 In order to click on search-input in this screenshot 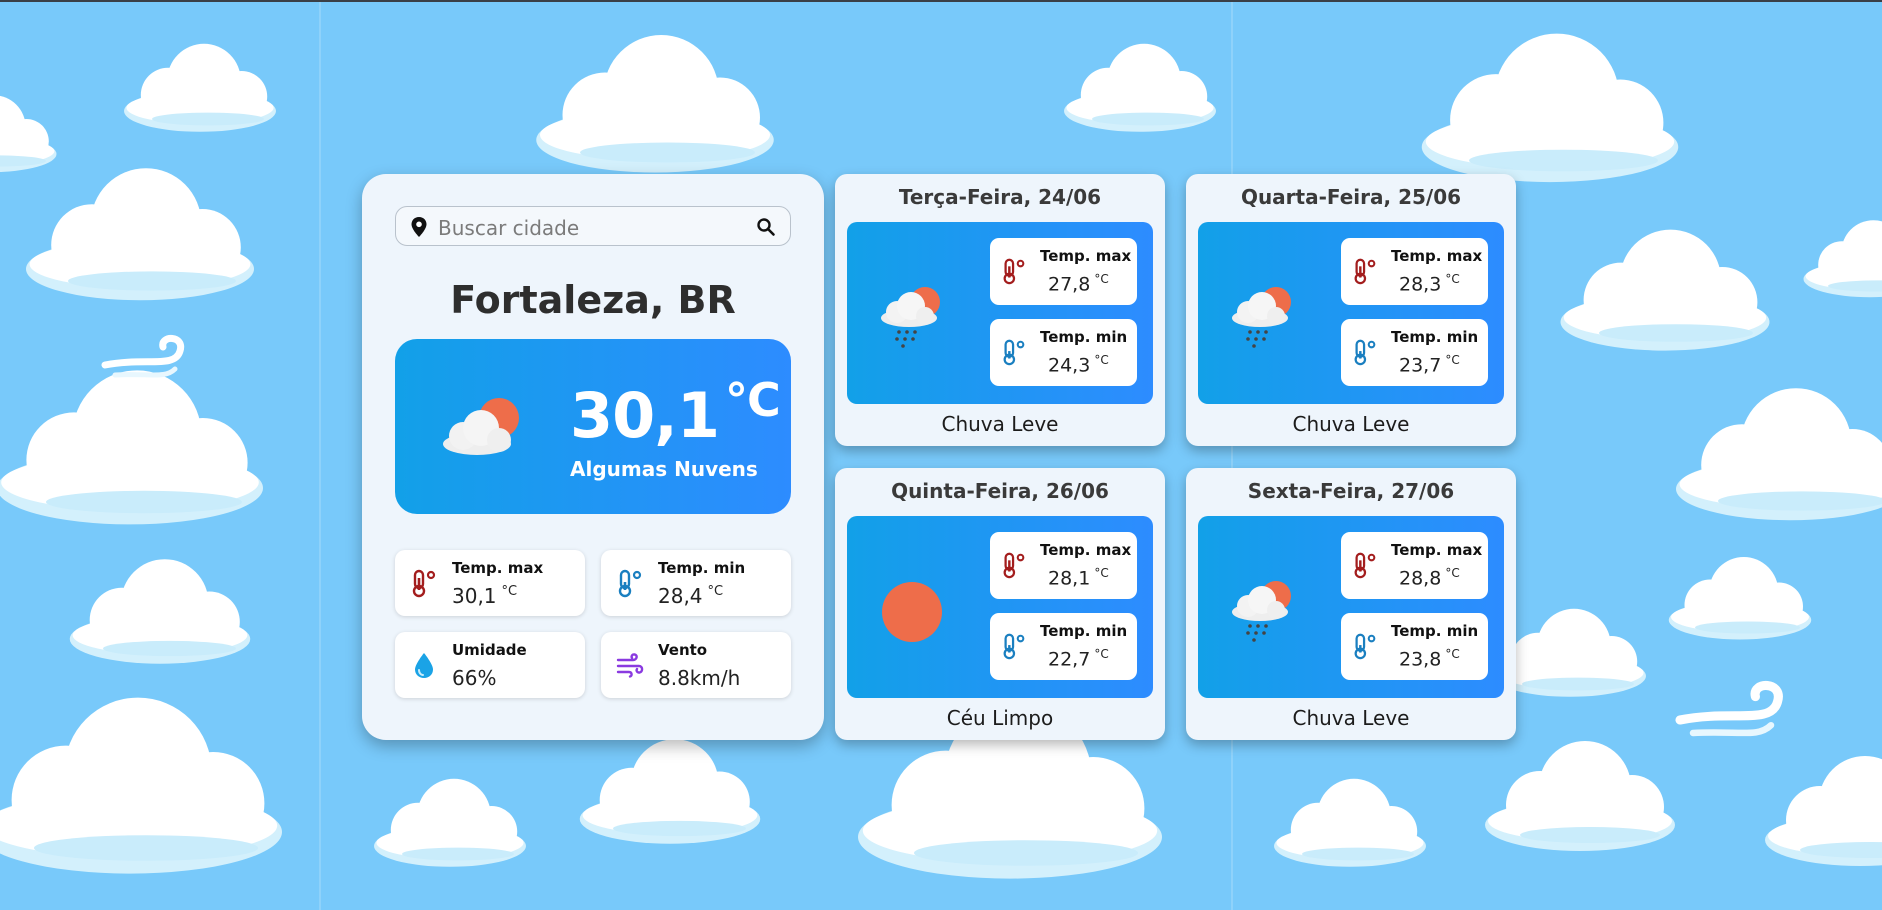, I will do `click(598, 228)`.